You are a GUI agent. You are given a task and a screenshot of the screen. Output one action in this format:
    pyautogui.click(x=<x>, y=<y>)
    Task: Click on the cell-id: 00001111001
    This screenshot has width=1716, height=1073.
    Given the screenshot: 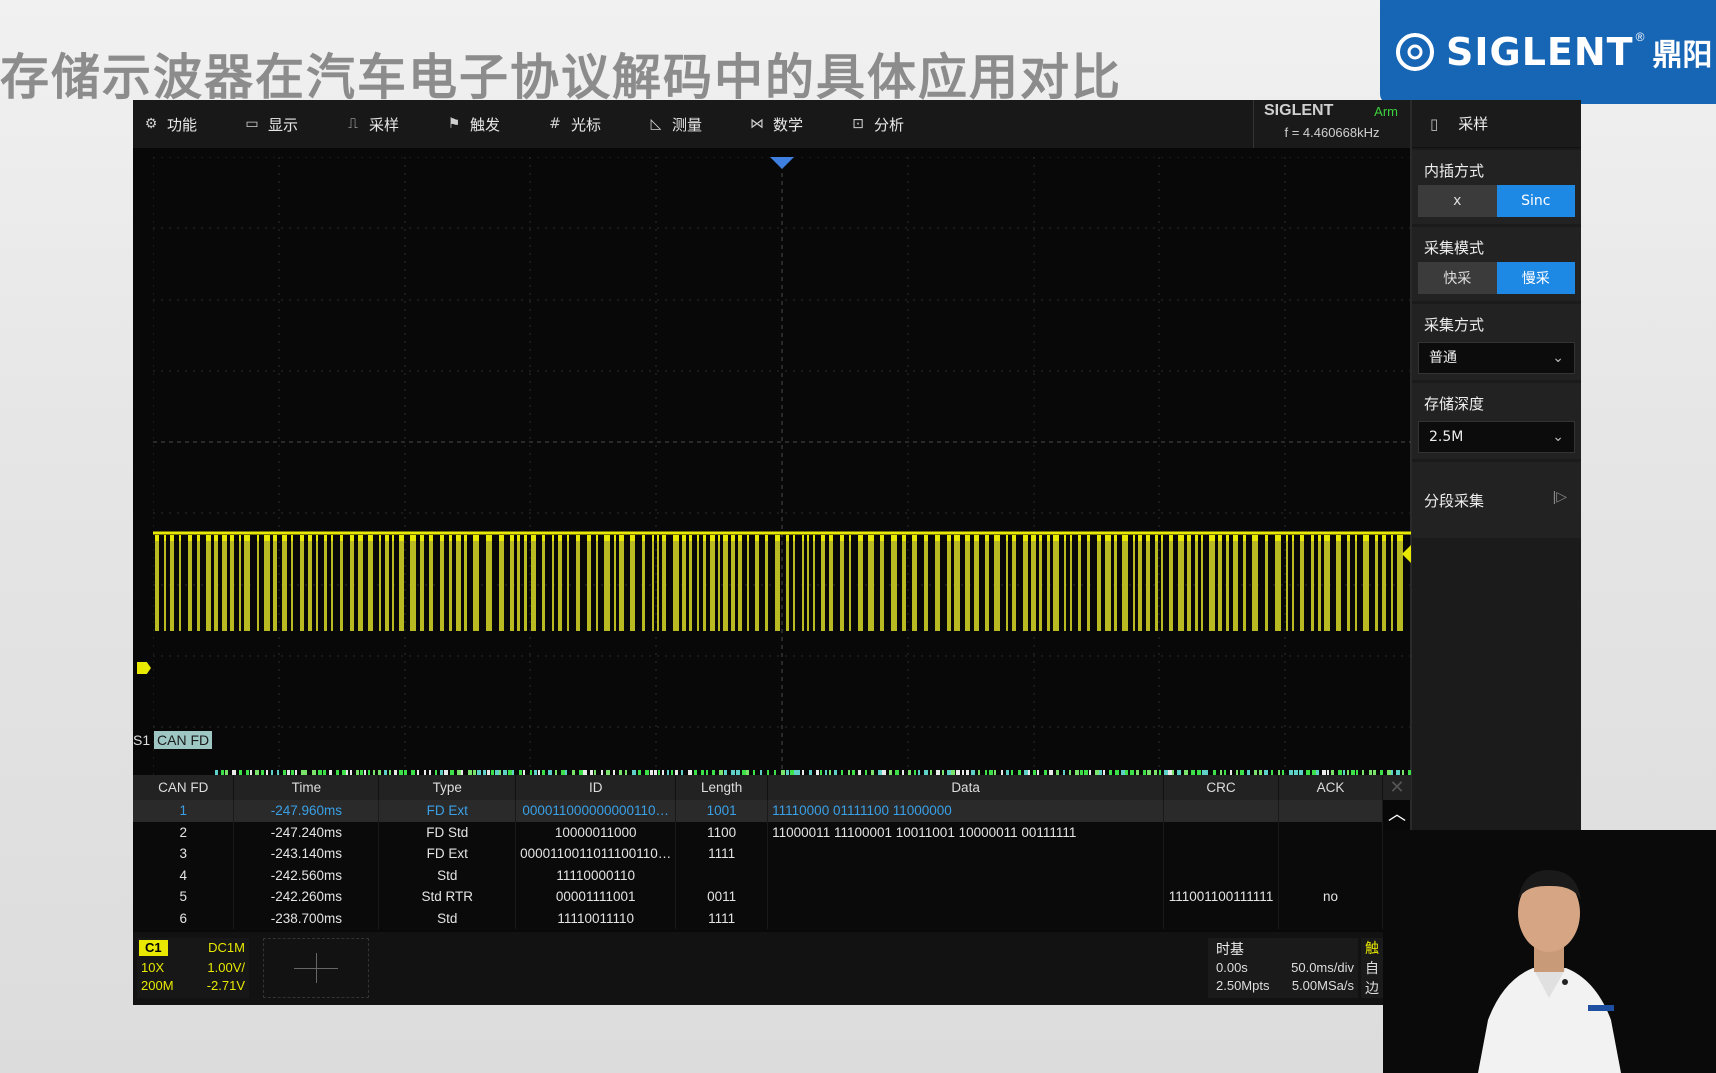 What is the action you would take?
    pyautogui.click(x=596, y=897)
    